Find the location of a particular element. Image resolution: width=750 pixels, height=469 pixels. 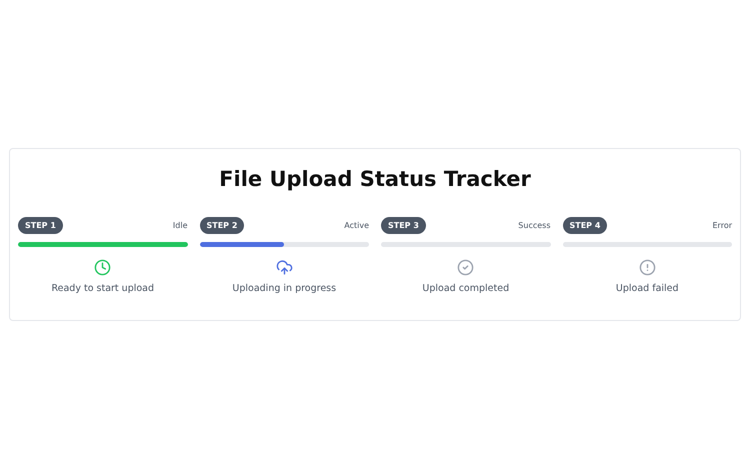

step-message: Uploading in progress is located at coordinates (284, 288).